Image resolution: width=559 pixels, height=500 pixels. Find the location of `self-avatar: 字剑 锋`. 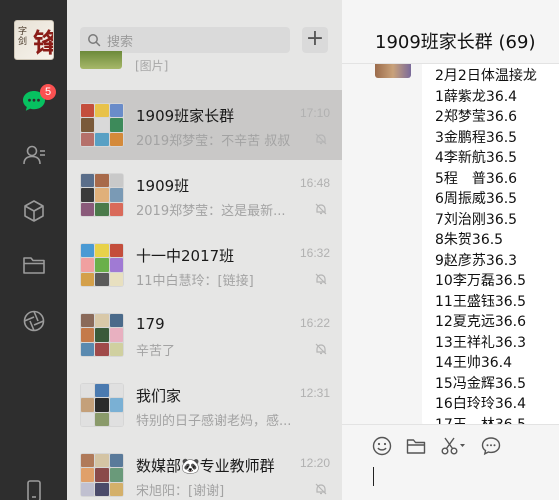

self-avatar: 字剑 锋 is located at coordinates (34, 40).